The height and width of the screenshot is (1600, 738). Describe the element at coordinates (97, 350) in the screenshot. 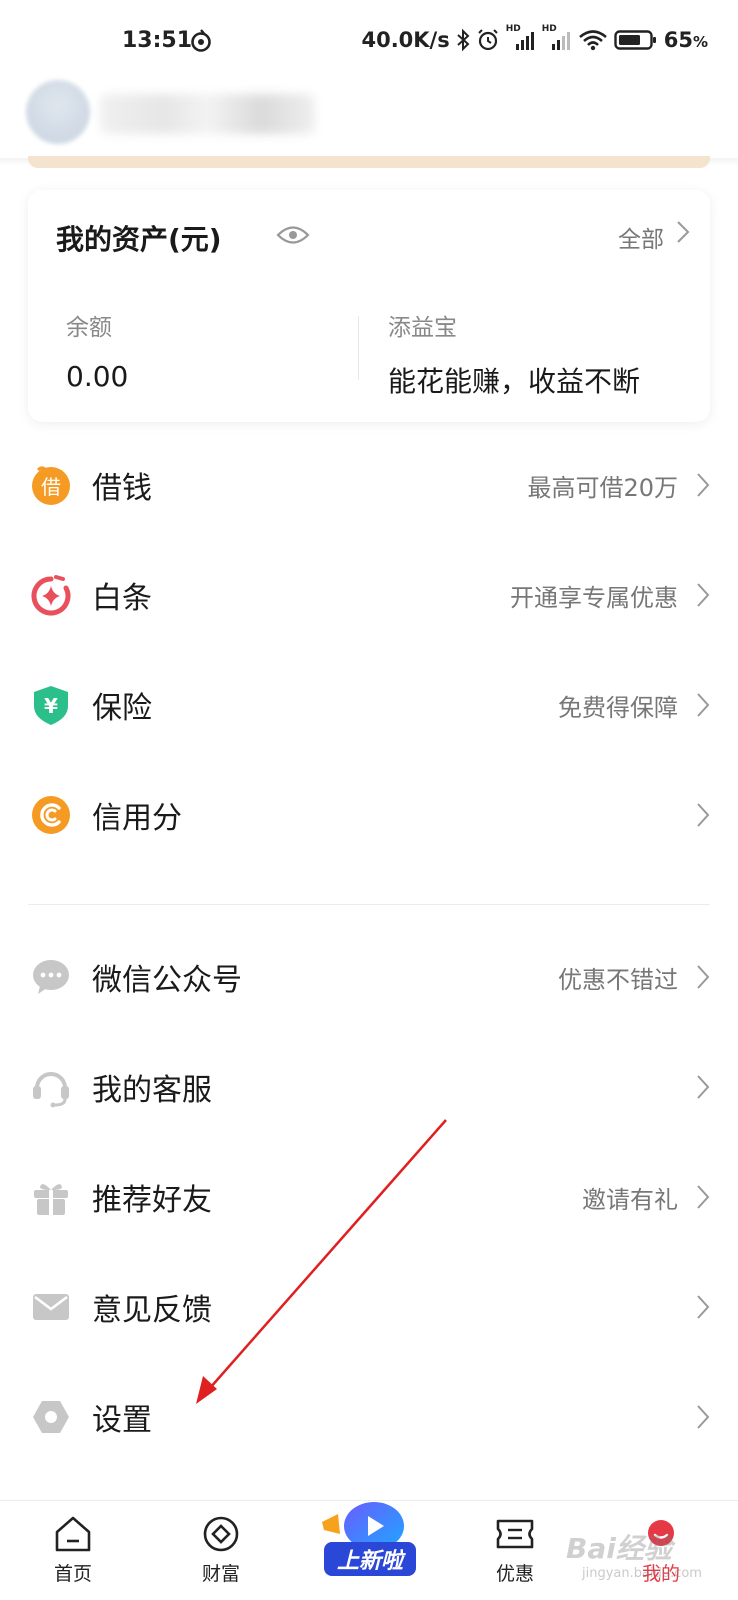

I see `balance-block: 余额 0.00` at that location.